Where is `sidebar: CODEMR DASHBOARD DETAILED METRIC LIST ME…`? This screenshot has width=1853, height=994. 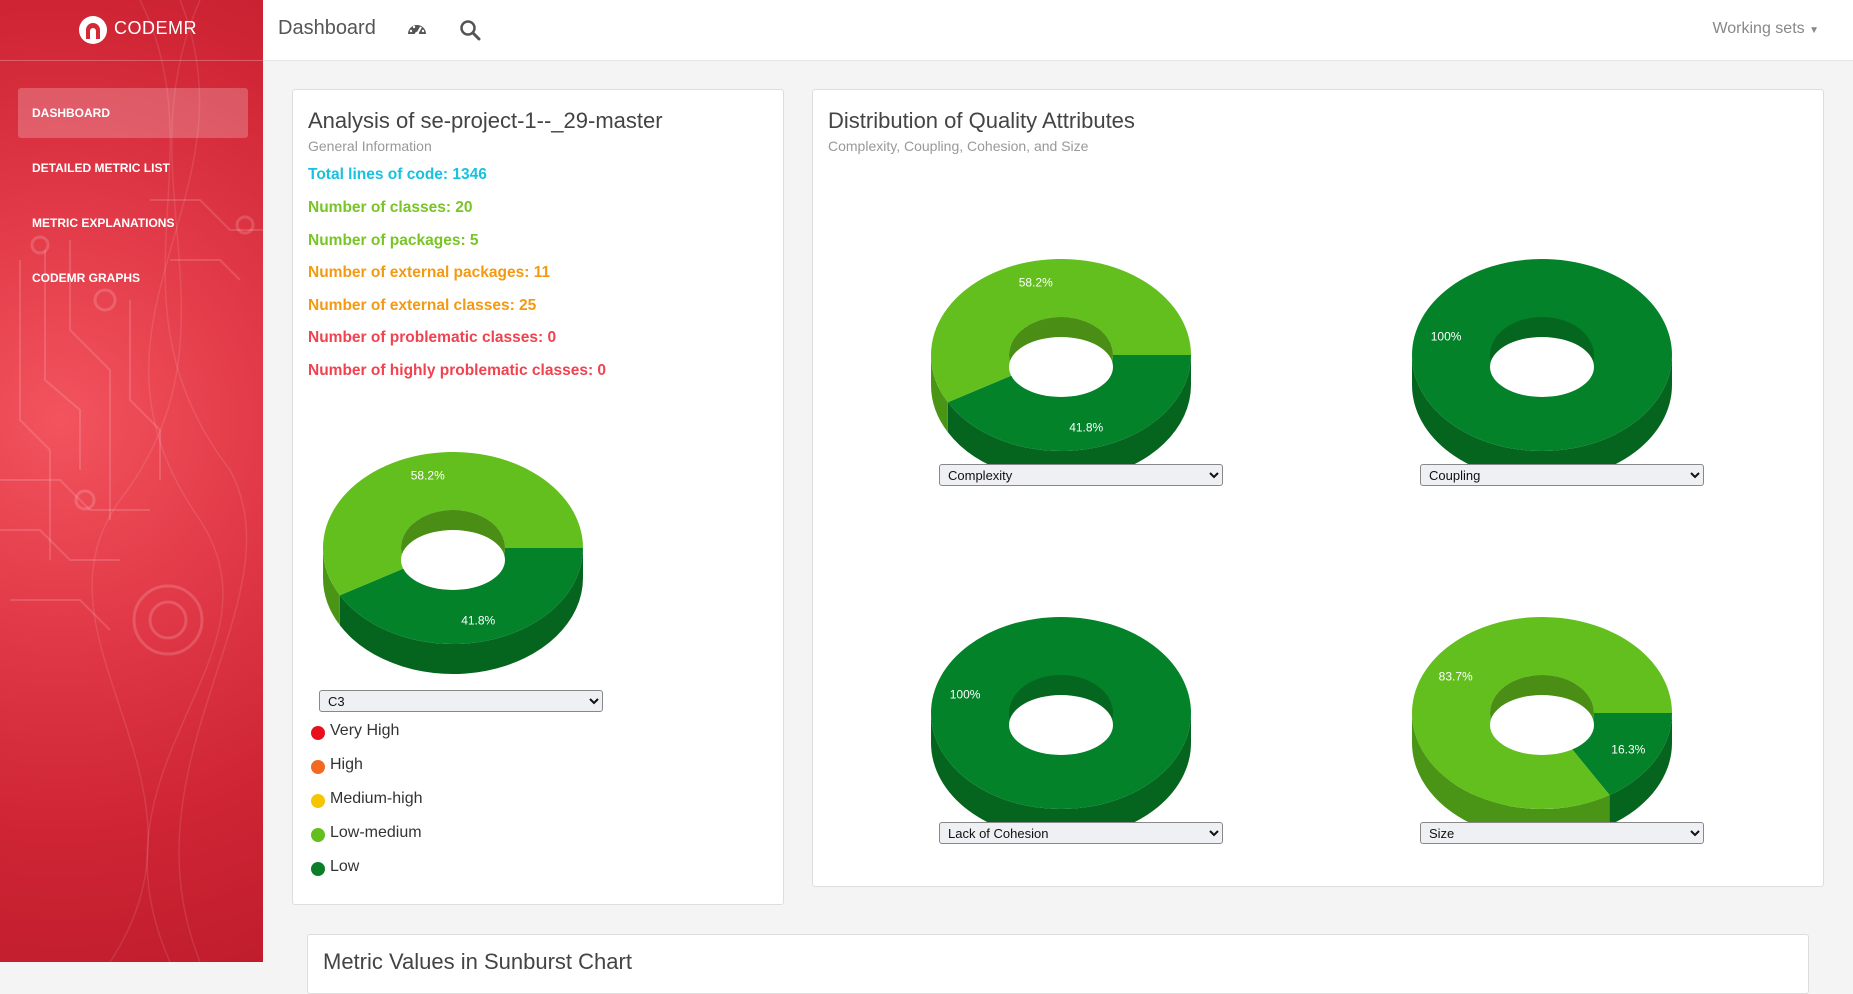 sidebar: CODEMR DASHBOARD DETAILED METRIC LIST ME… is located at coordinates (131, 481).